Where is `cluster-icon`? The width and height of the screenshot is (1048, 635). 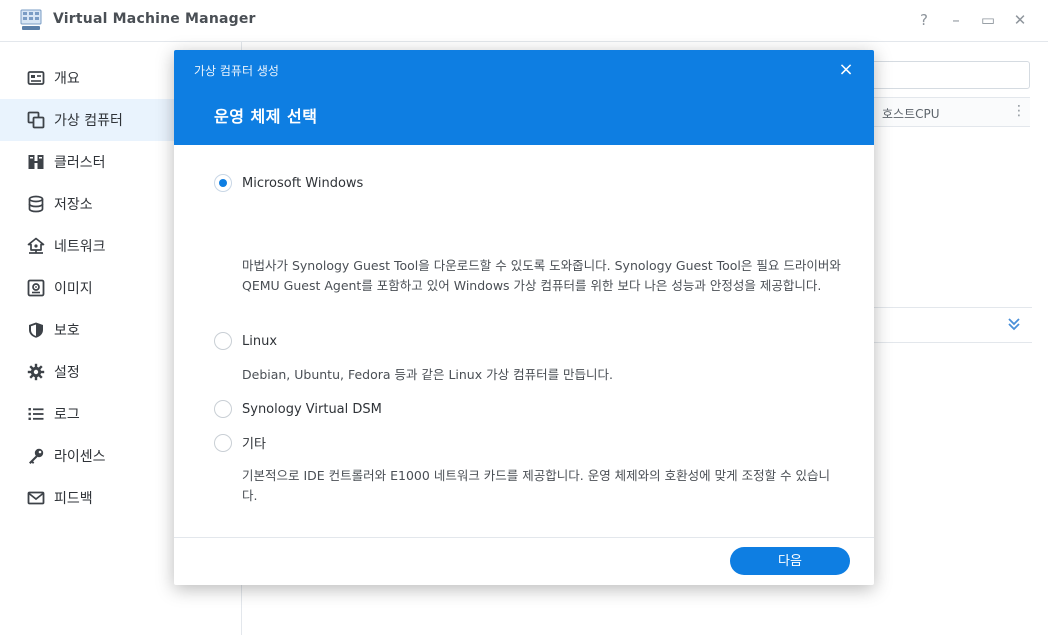
cluster-icon is located at coordinates (36, 162).